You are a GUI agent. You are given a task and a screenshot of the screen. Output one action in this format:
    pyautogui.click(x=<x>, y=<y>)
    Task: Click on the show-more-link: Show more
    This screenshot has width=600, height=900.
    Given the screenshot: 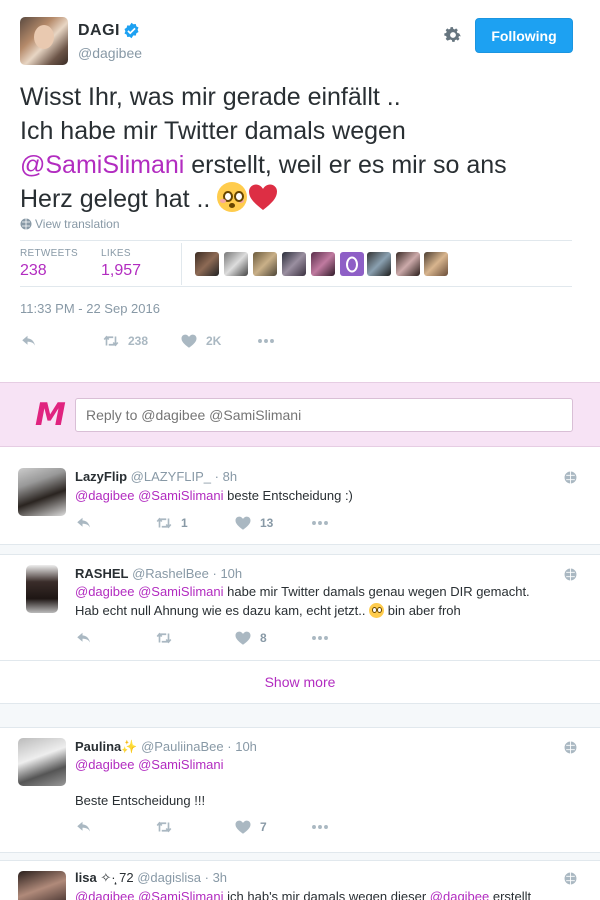 What is the action you would take?
    pyautogui.click(x=300, y=681)
    